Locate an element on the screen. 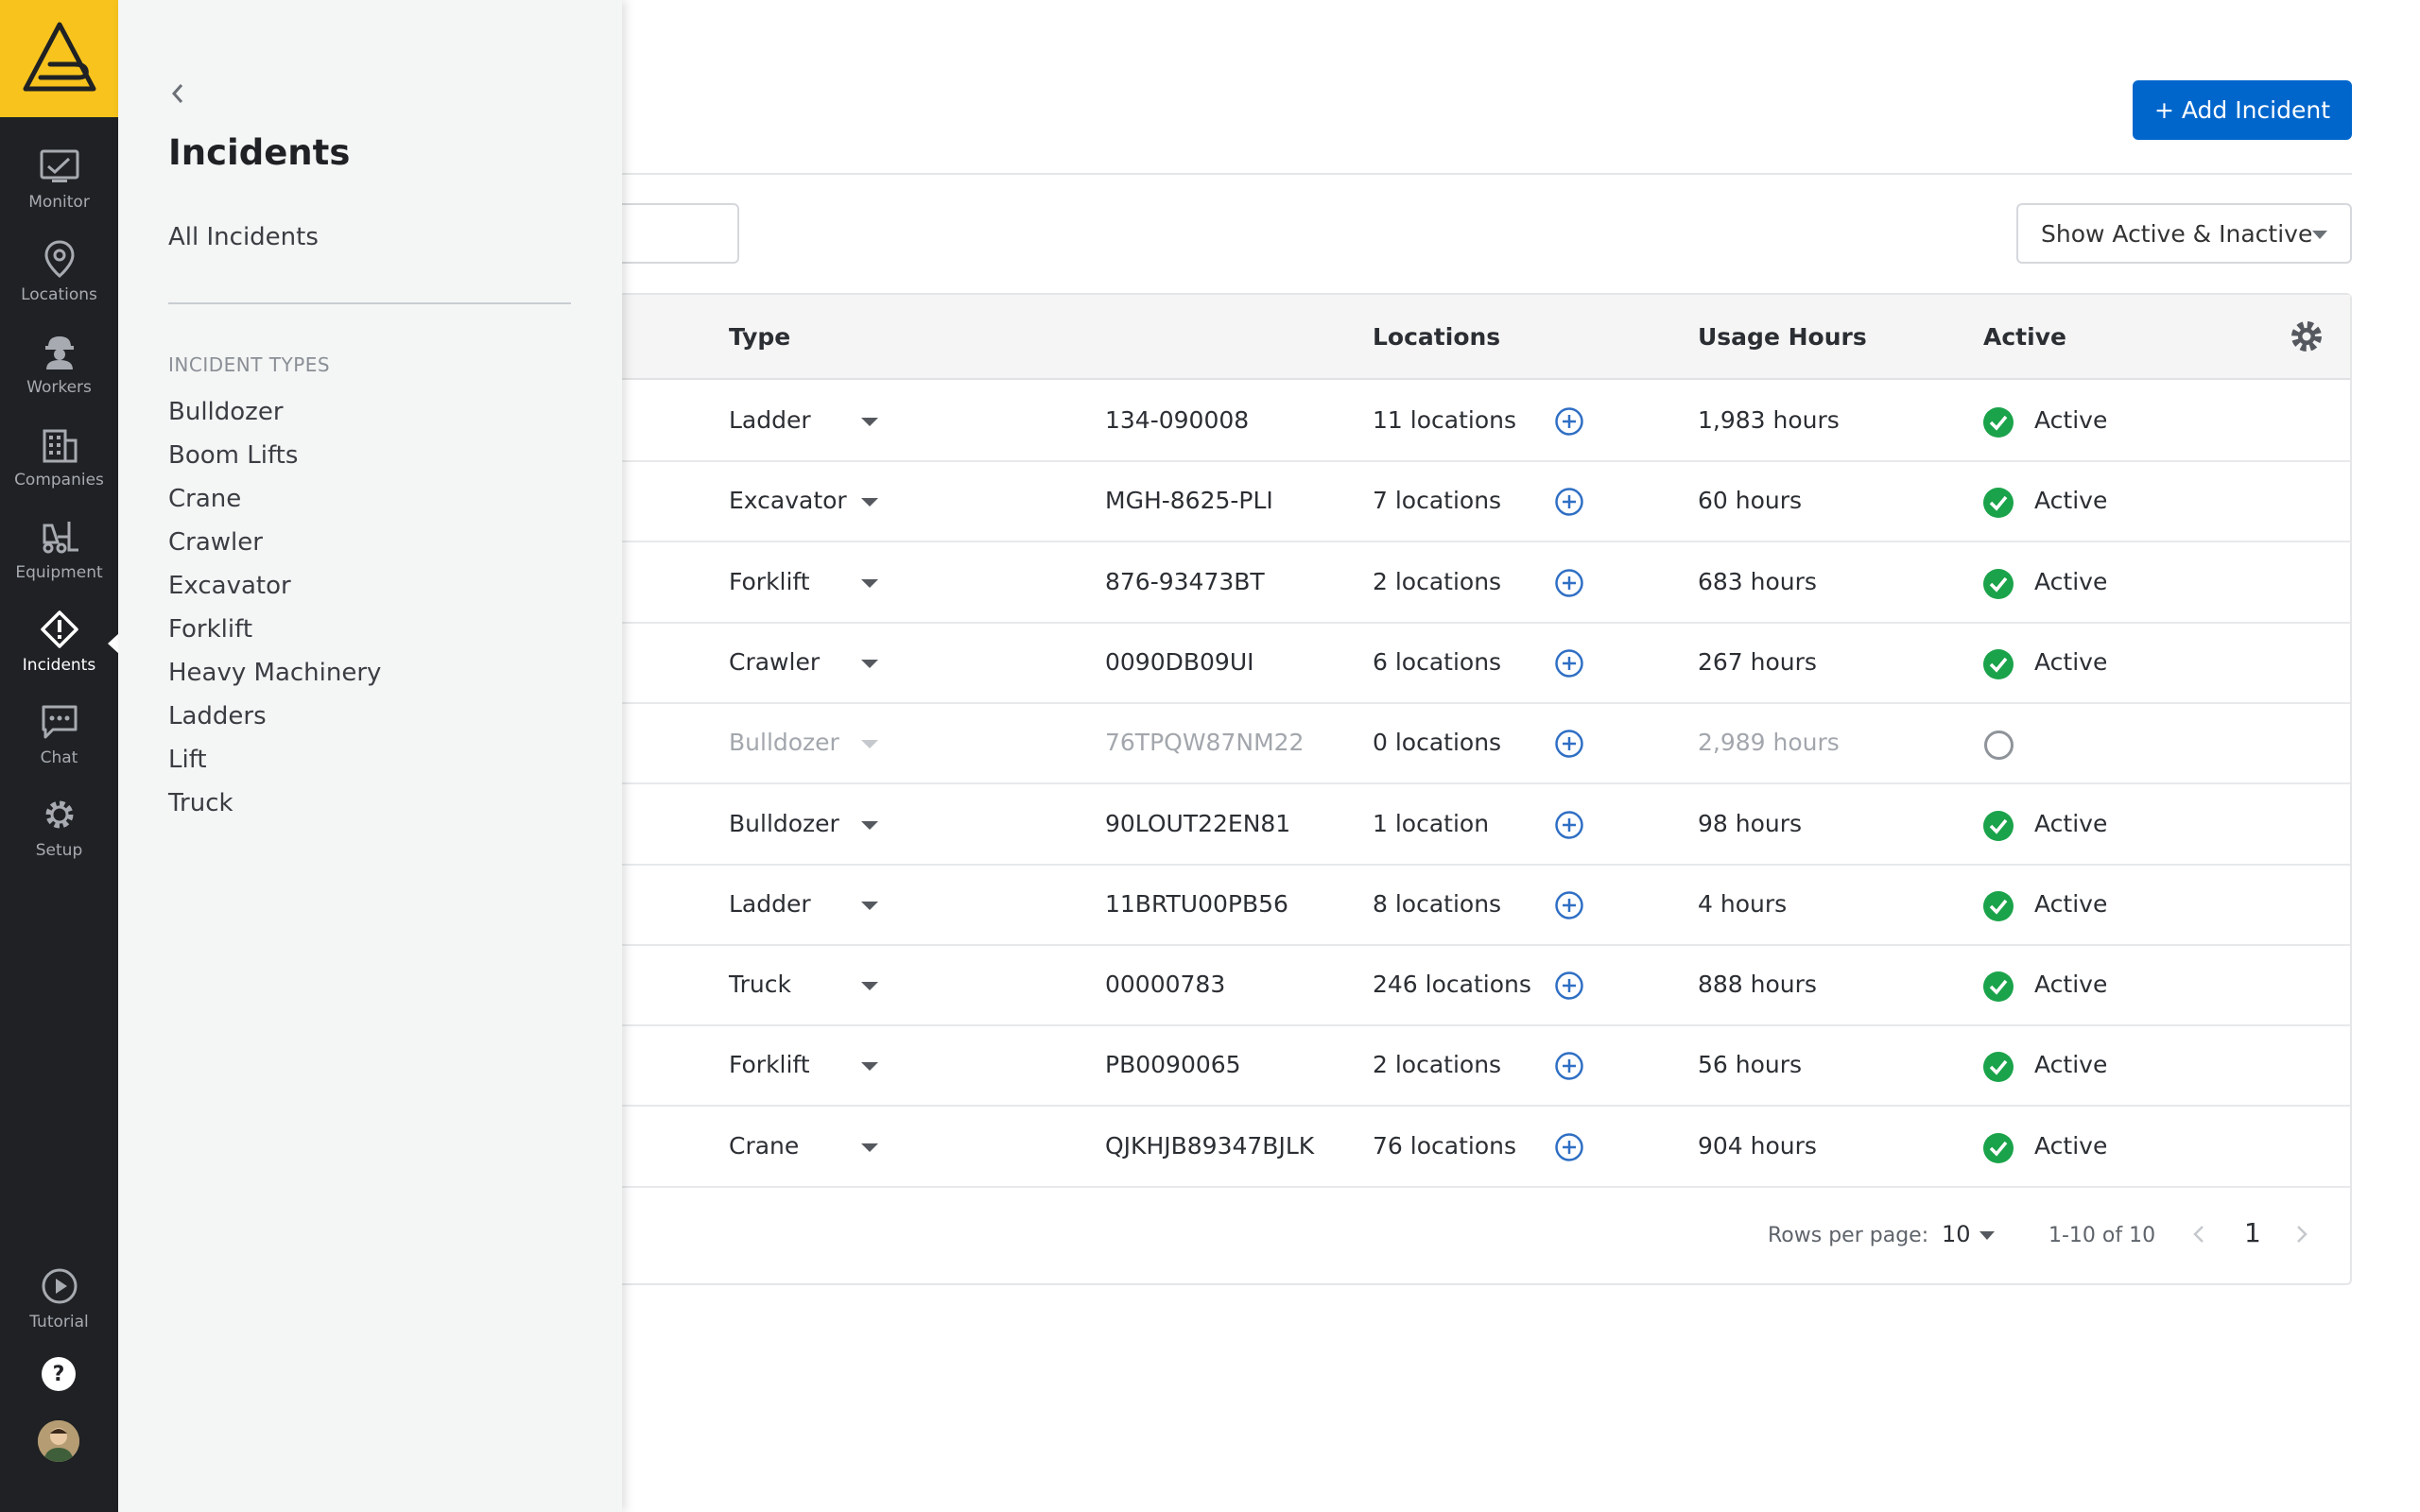 The image size is (2420, 1512). incident-type-item: Ladders is located at coordinates (274, 719).